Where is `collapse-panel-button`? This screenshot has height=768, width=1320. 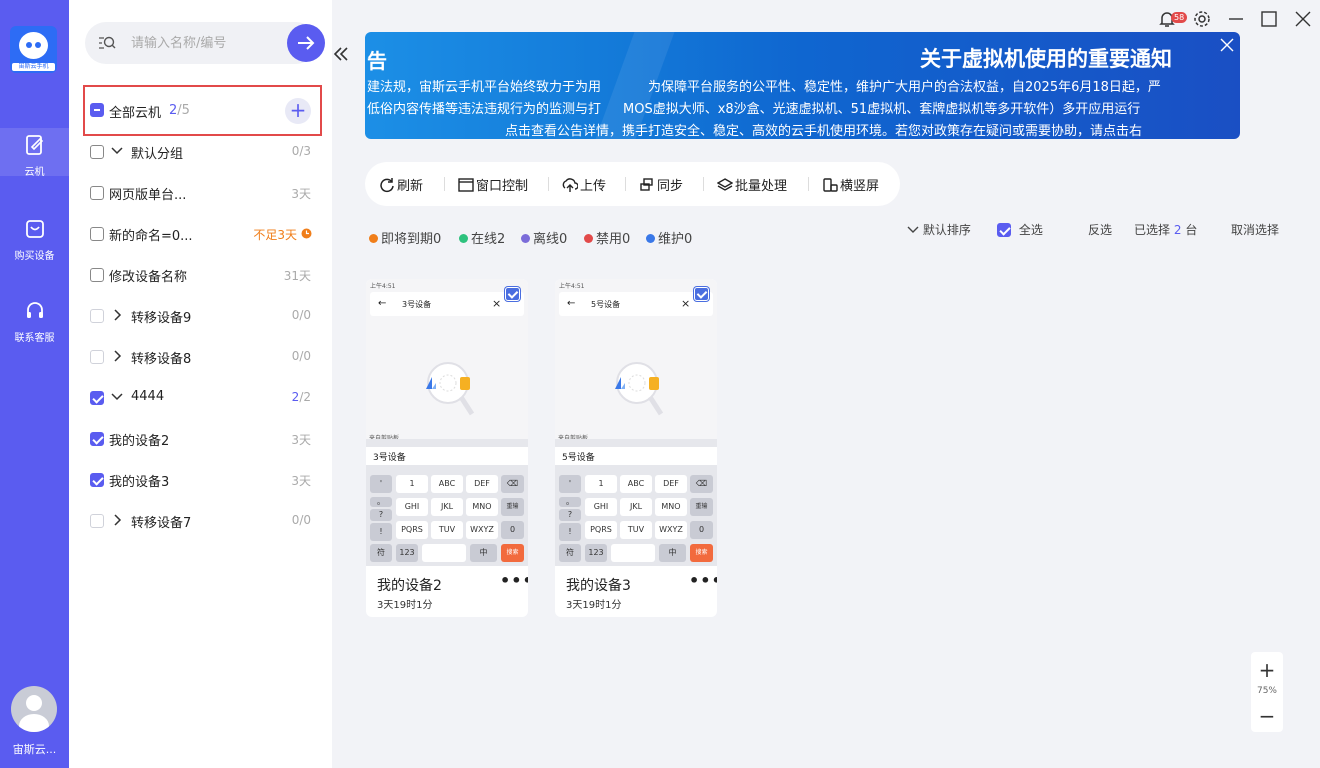 collapse-panel-button is located at coordinates (341, 54).